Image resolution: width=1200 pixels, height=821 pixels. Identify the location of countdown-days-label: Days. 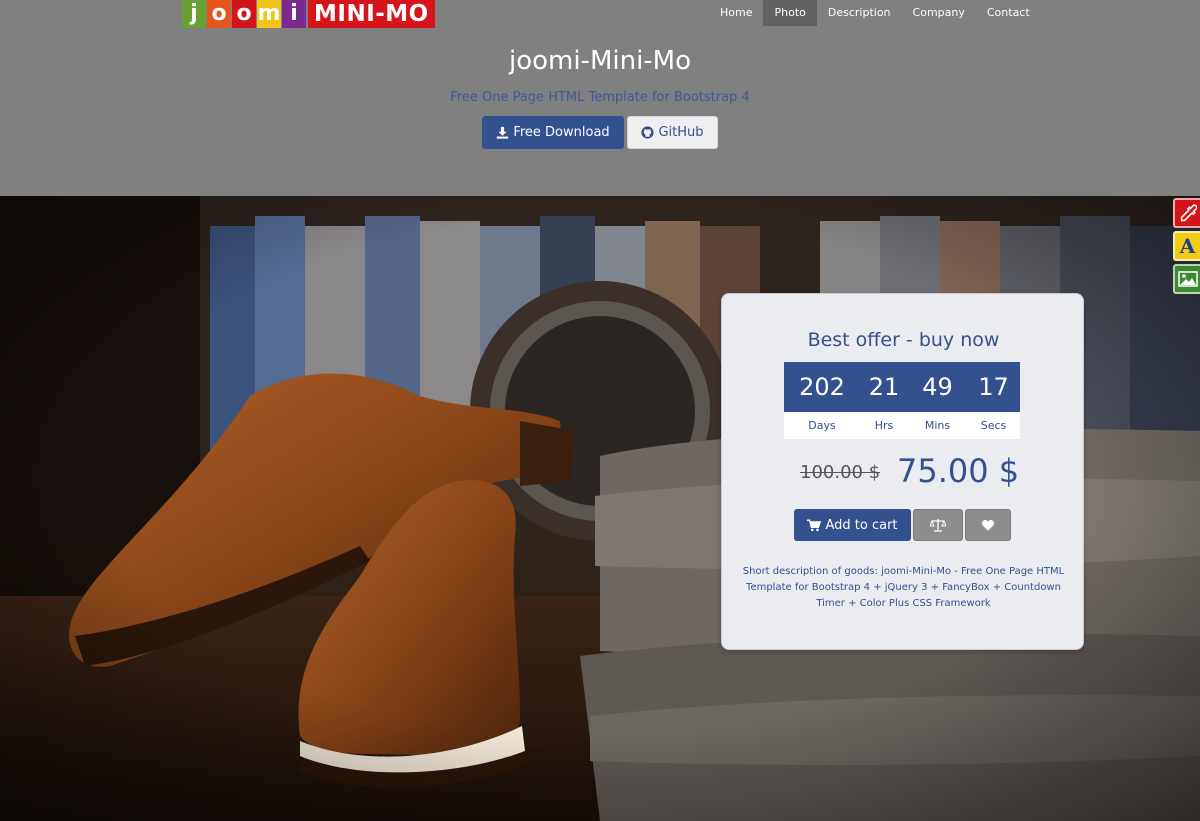
(822, 425).